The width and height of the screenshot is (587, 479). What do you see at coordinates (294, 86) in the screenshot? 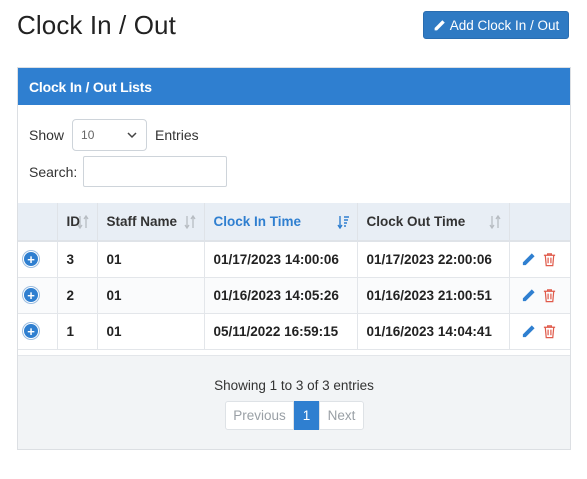
I see `card-title: Clock In / Out Lists` at bounding box center [294, 86].